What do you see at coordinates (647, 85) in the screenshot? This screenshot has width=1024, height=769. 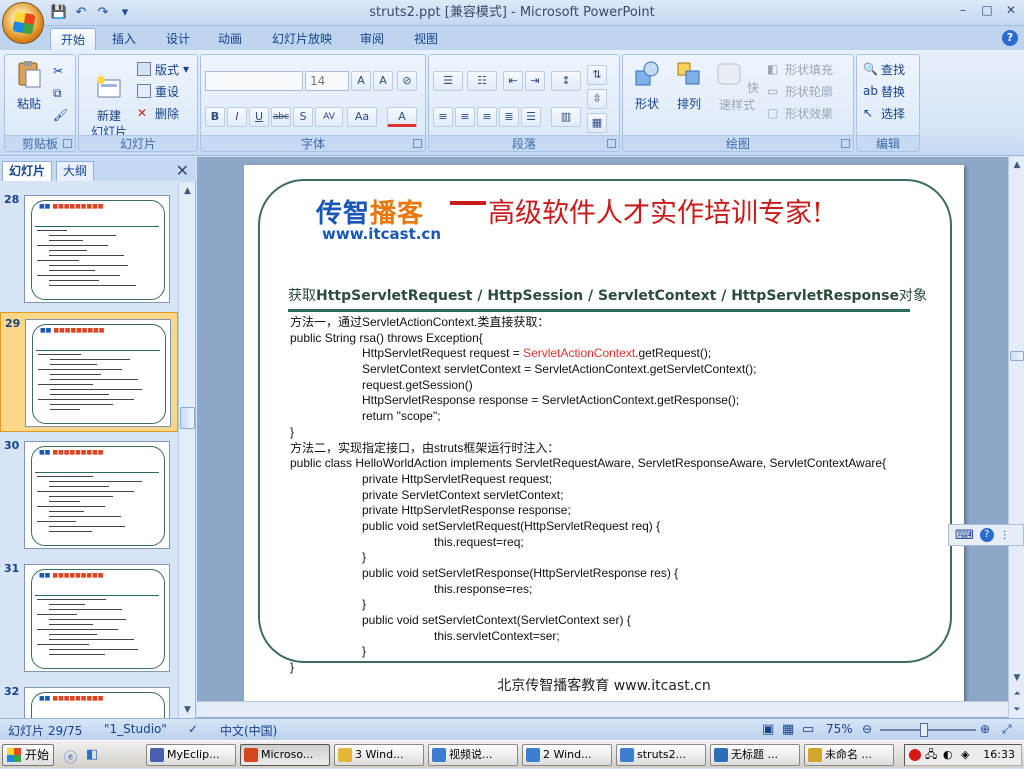 I see `shapes-button: 形状` at bounding box center [647, 85].